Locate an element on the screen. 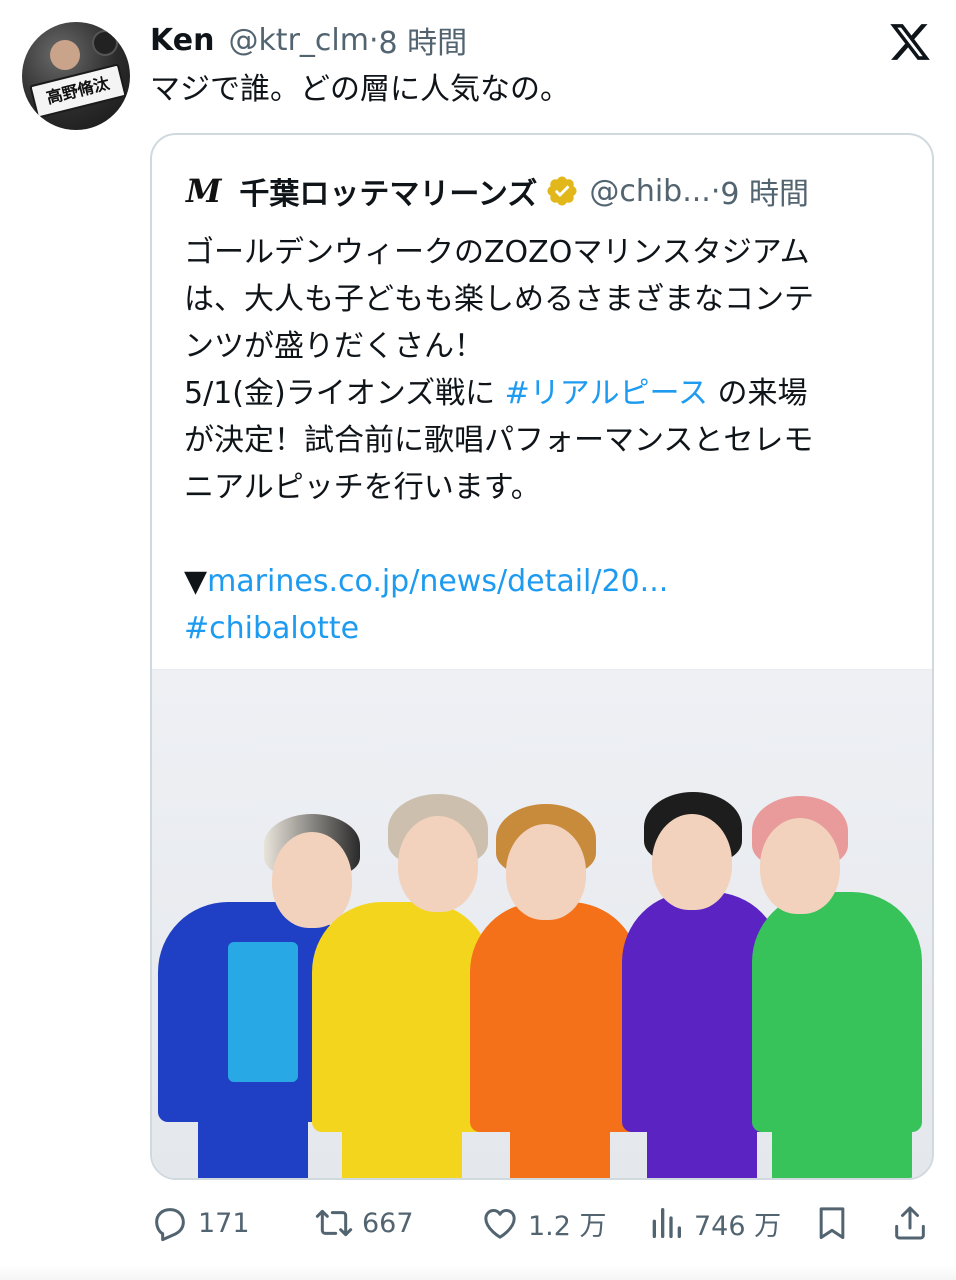 The image size is (956, 1280). tweet-text: マジで誰。どの層に人気なの。 is located at coordinates (360, 89).